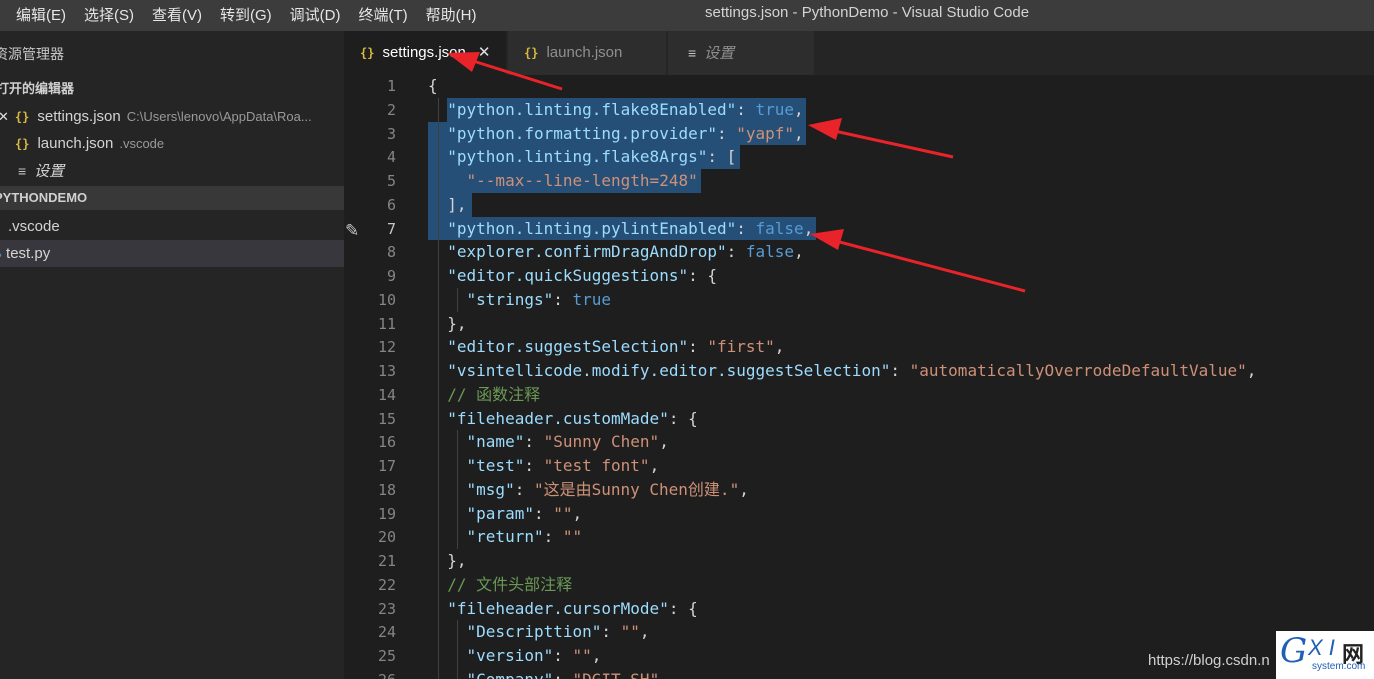 This screenshot has width=1374, height=679. What do you see at coordinates (719, 53) in the screenshot?
I see `tab-label: 设置` at bounding box center [719, 53].